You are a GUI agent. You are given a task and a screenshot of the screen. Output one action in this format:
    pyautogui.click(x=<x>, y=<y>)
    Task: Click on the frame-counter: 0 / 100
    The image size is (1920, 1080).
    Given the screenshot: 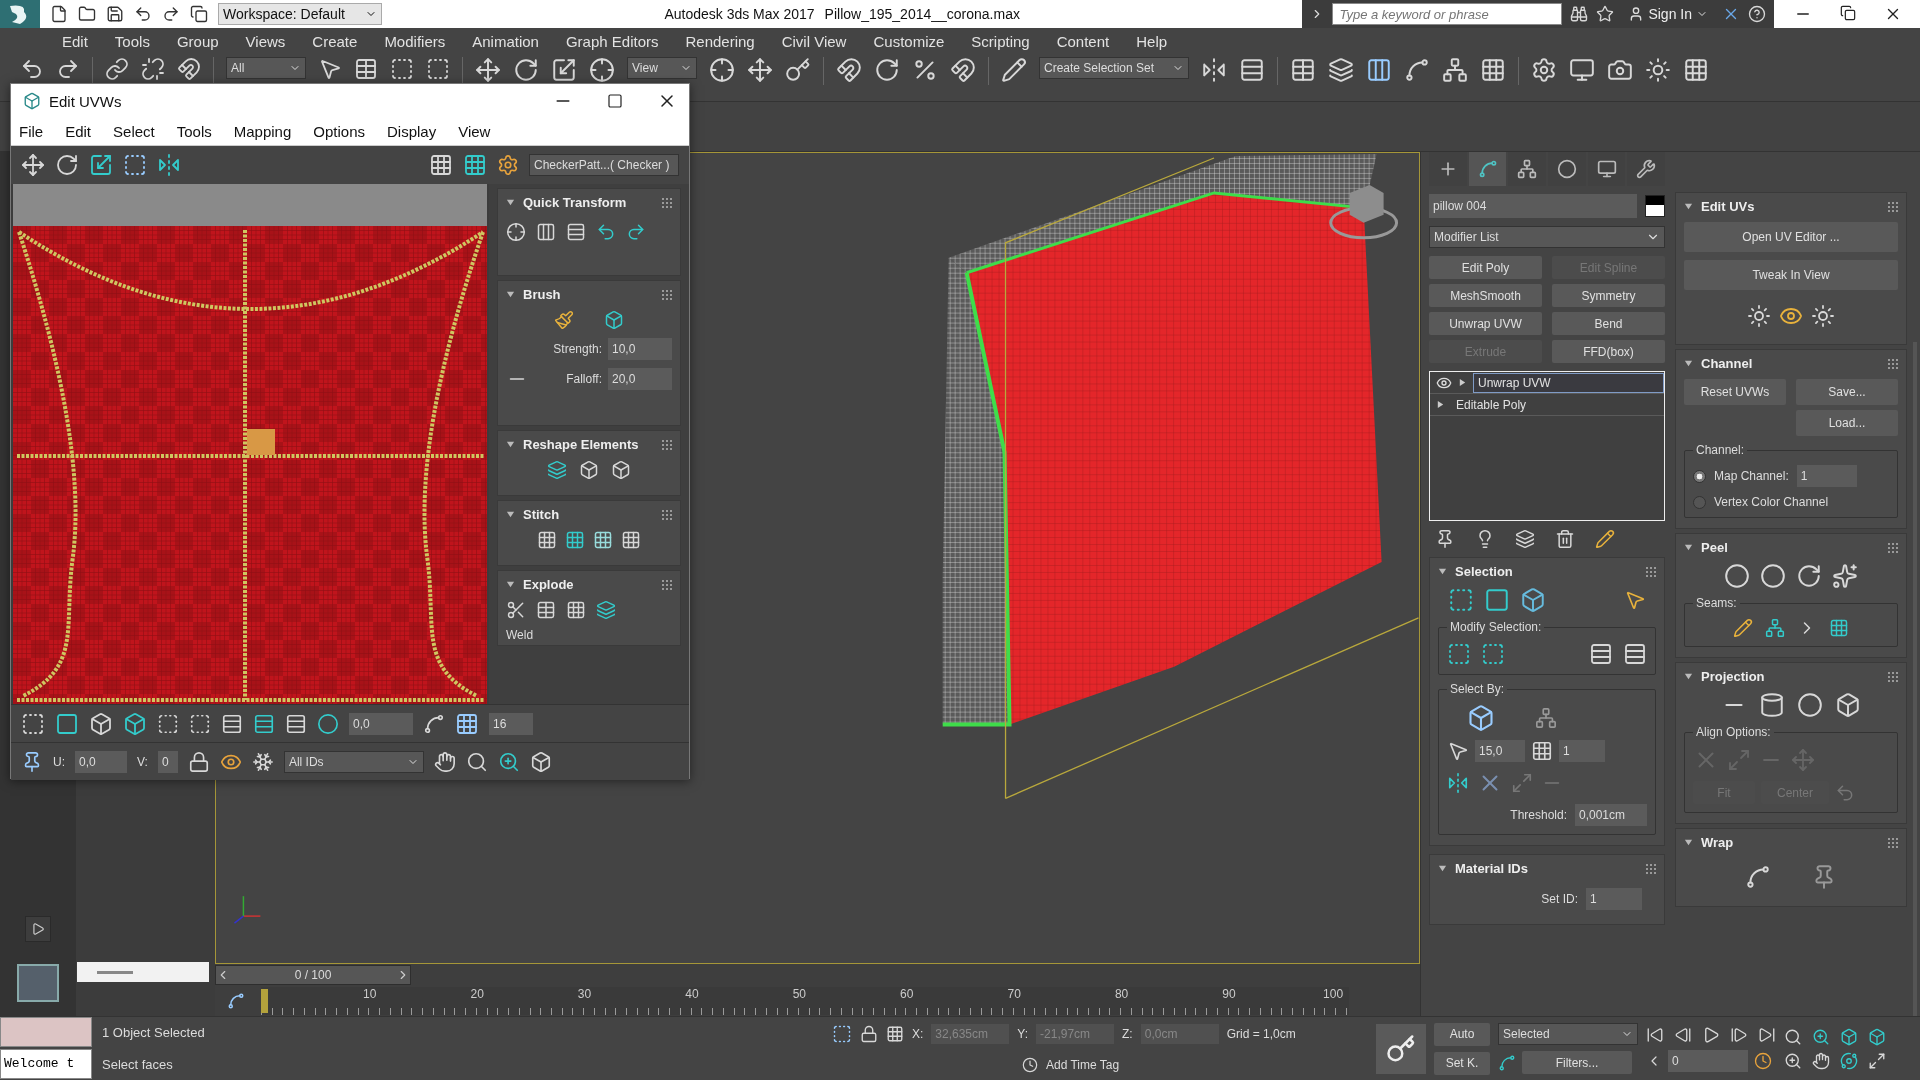 What is the action you would take?
    pyautogui.click(x=313, y=975)
    